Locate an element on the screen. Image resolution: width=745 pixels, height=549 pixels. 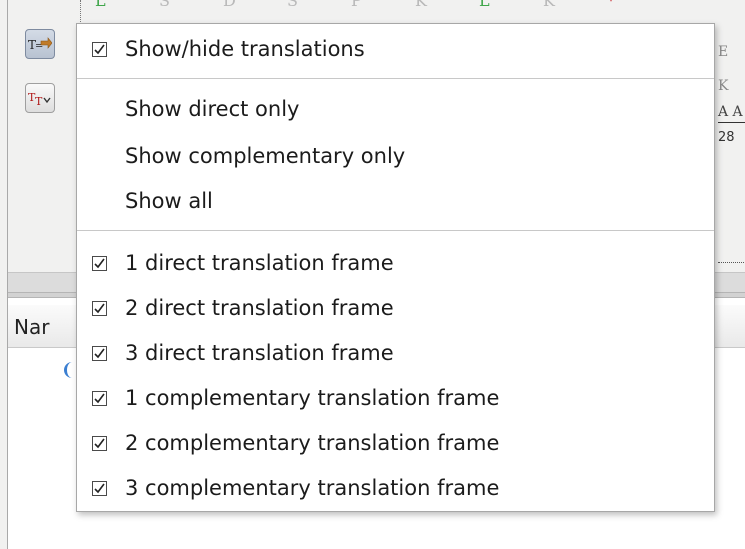
menu-item-show-complementary-only: Show complementary only is located at coordinates (395, 156).